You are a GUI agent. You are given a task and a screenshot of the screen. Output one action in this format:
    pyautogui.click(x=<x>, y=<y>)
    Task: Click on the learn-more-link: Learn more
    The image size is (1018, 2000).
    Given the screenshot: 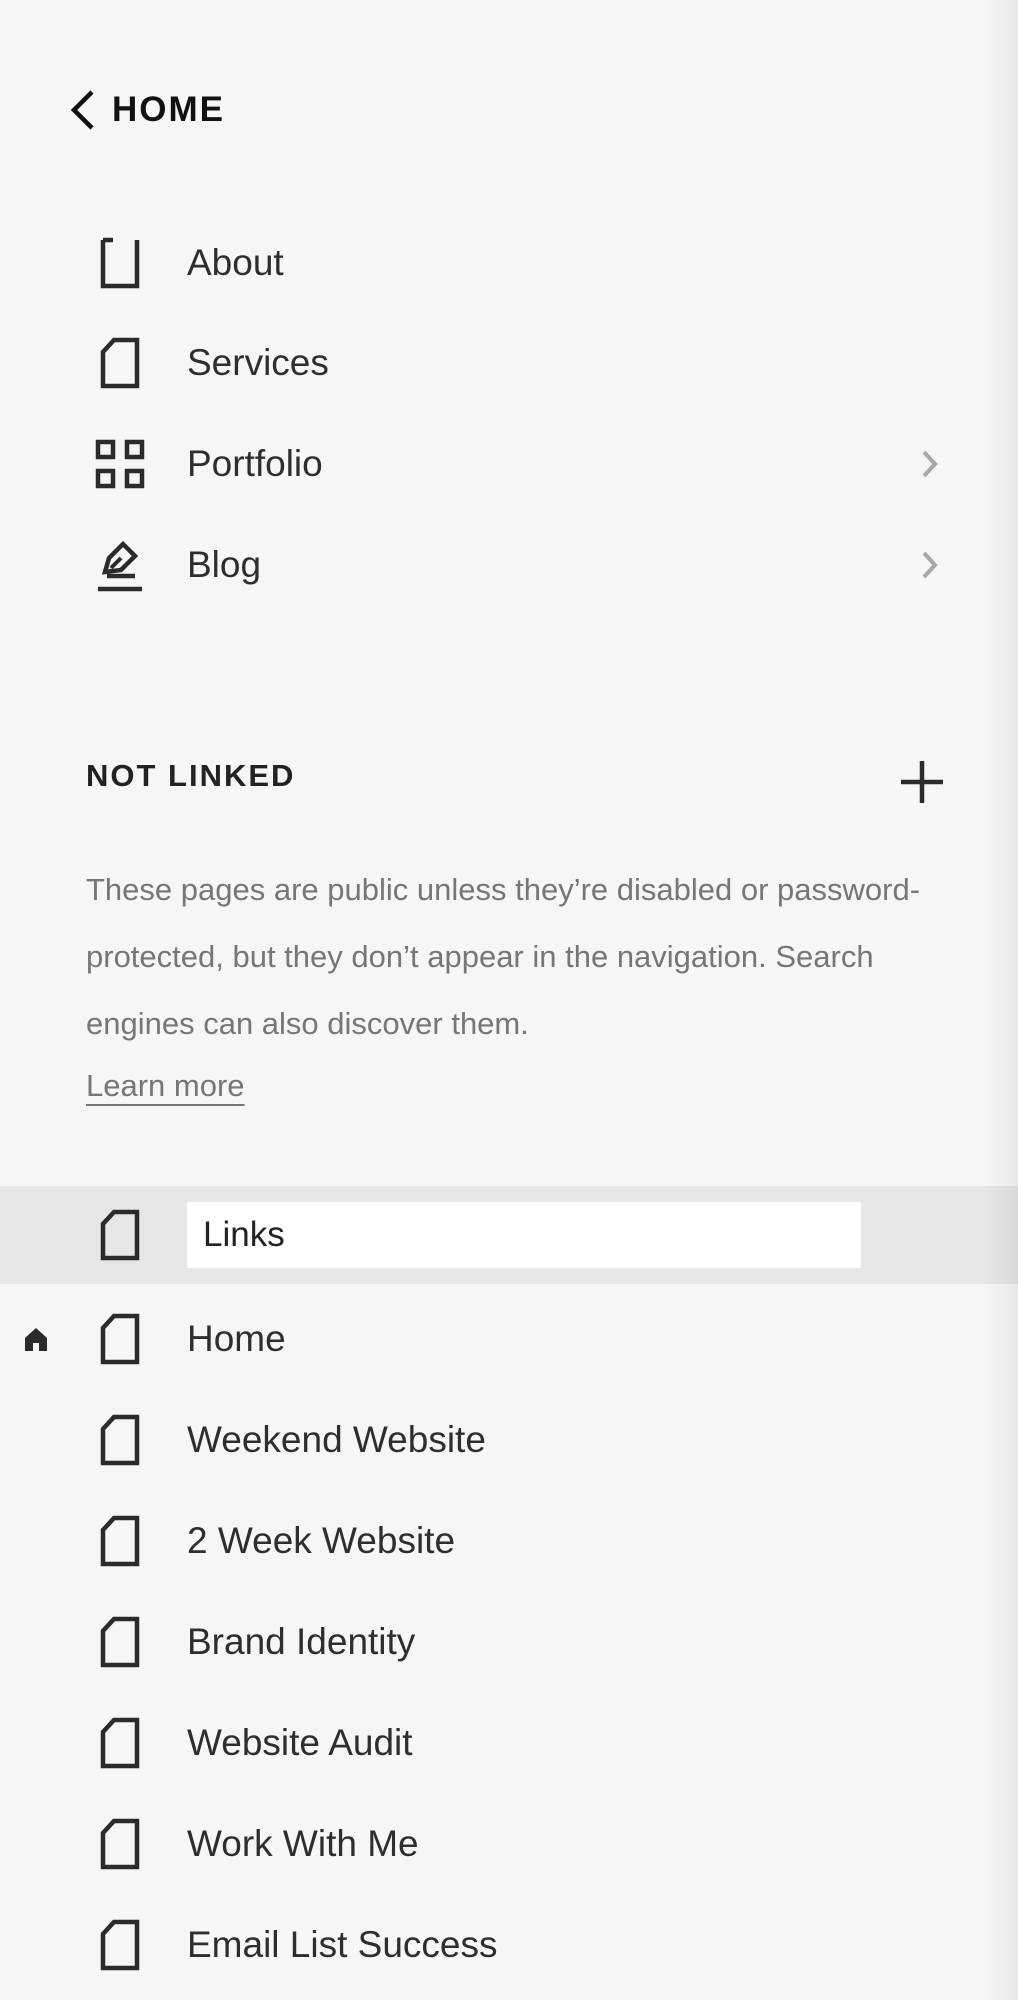 What is the action you would take?
    pyautogui.click(x=165, y=1086)
    